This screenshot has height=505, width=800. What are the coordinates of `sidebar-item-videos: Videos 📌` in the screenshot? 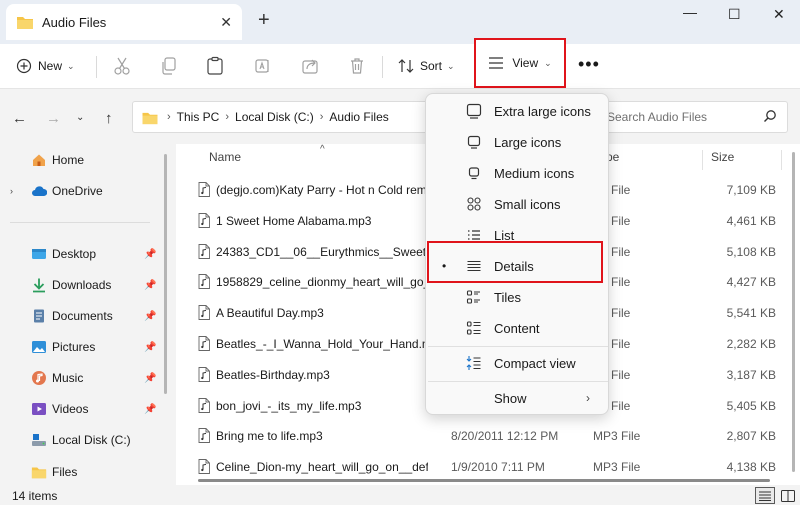 It's located at (80, 409).